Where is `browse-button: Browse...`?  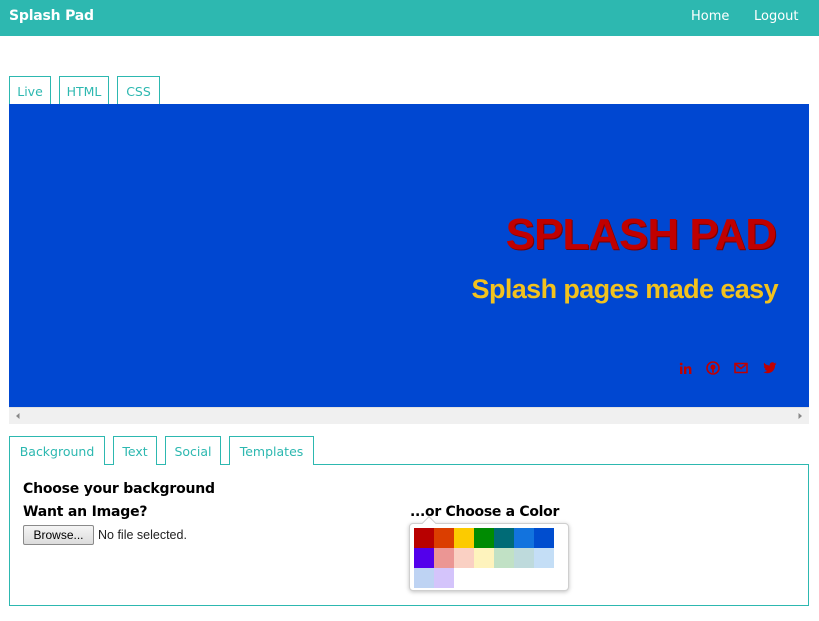 browse-button: Browse... is located at coordinates (58, 535).